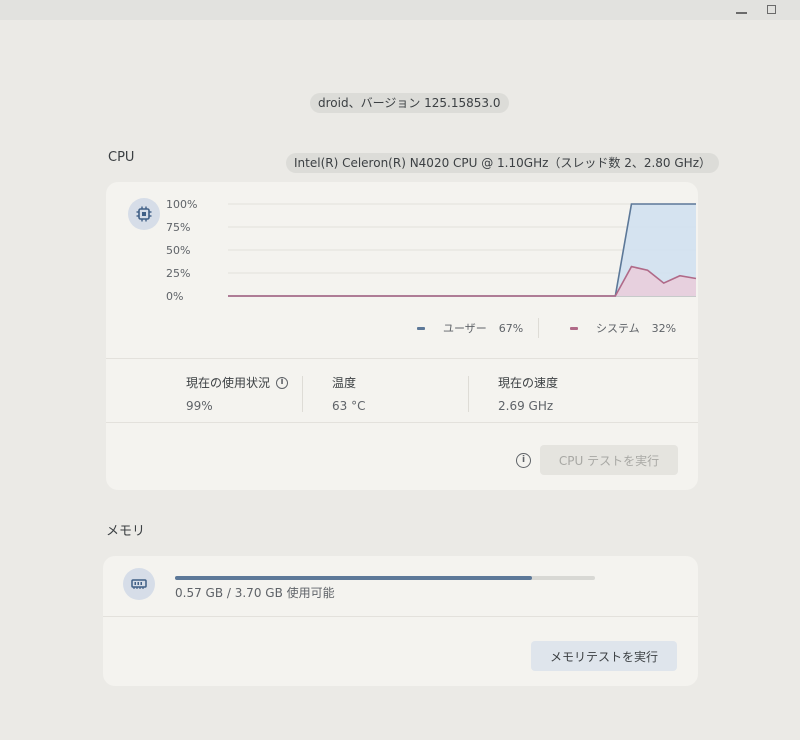 This screenshot has width=800, height=740. Describe the element at coordinates (574, 328) in the screenshot. I see `legend-system-swatch` at that location.